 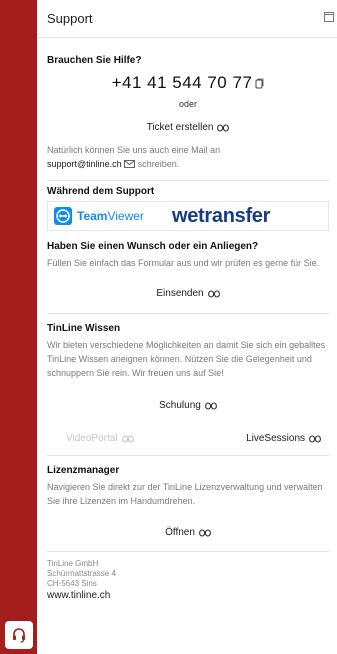 What do you see at coordinates (188, 438) in the screenshot?
I see `knowledge-links-row: VideoPortal LiveSessions` at bounding box center [188, 438].